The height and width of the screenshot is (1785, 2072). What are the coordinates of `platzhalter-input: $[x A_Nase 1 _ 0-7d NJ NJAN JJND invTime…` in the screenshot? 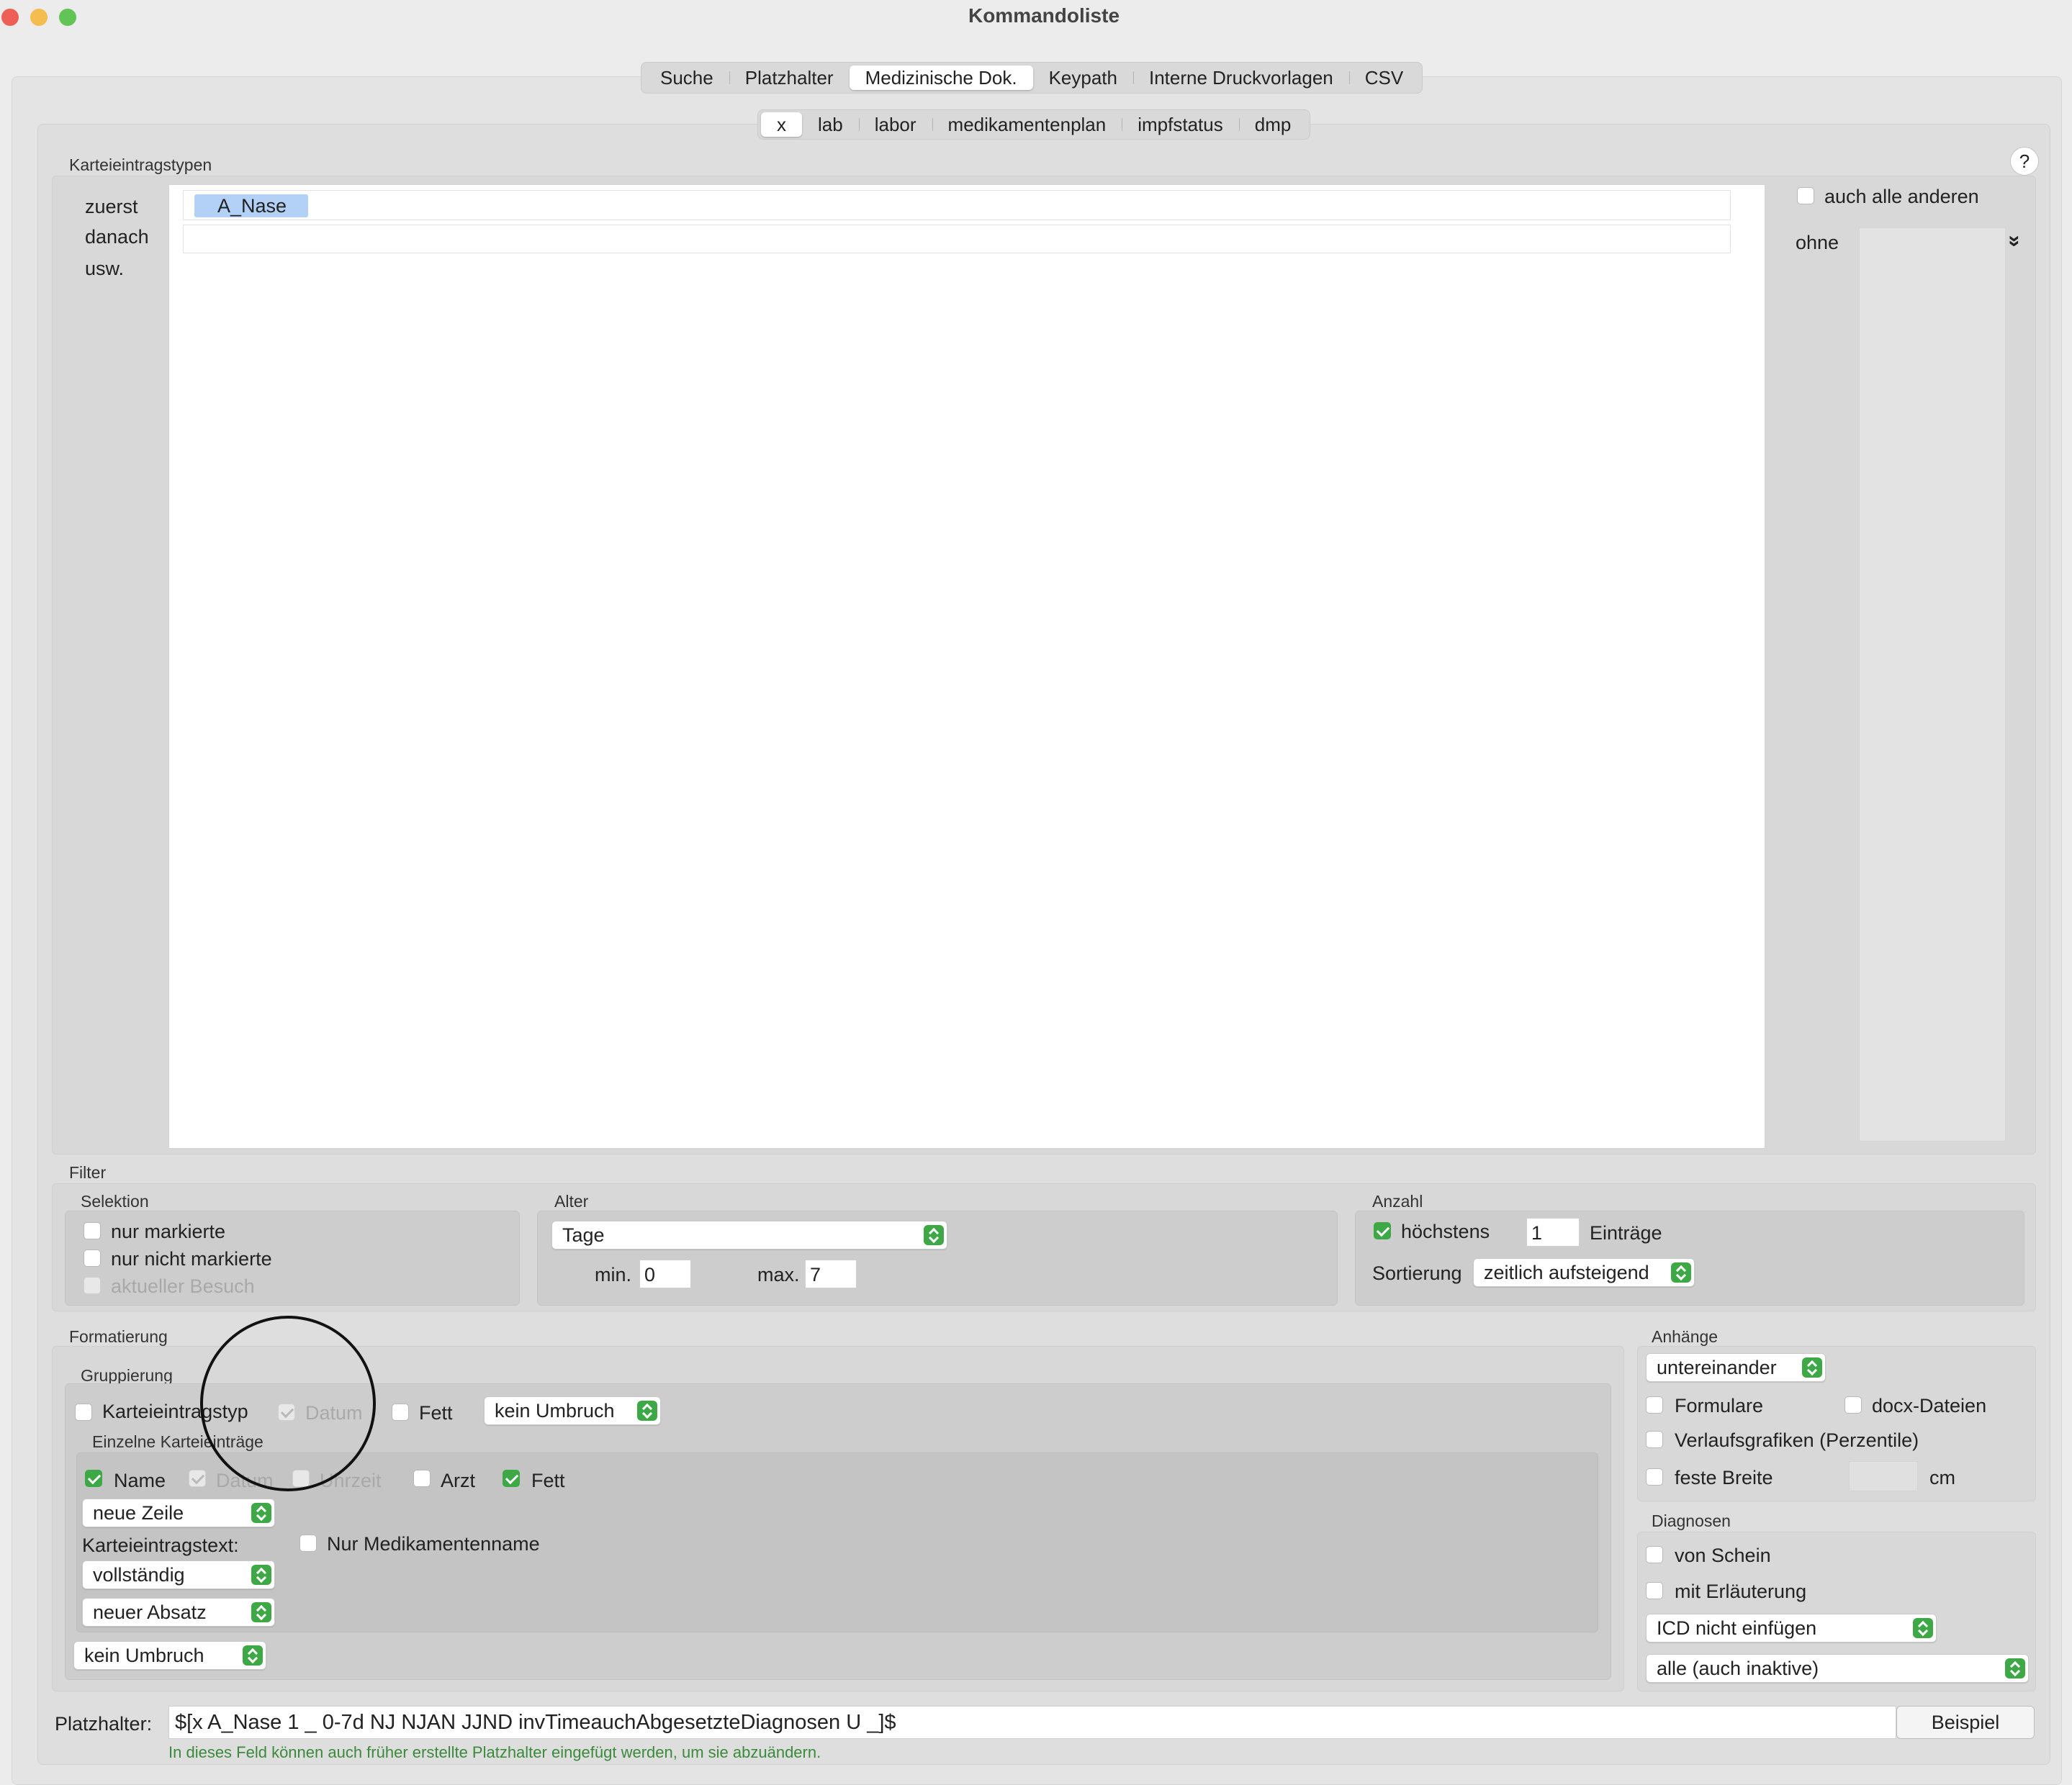 It's located at (1032, 1722).